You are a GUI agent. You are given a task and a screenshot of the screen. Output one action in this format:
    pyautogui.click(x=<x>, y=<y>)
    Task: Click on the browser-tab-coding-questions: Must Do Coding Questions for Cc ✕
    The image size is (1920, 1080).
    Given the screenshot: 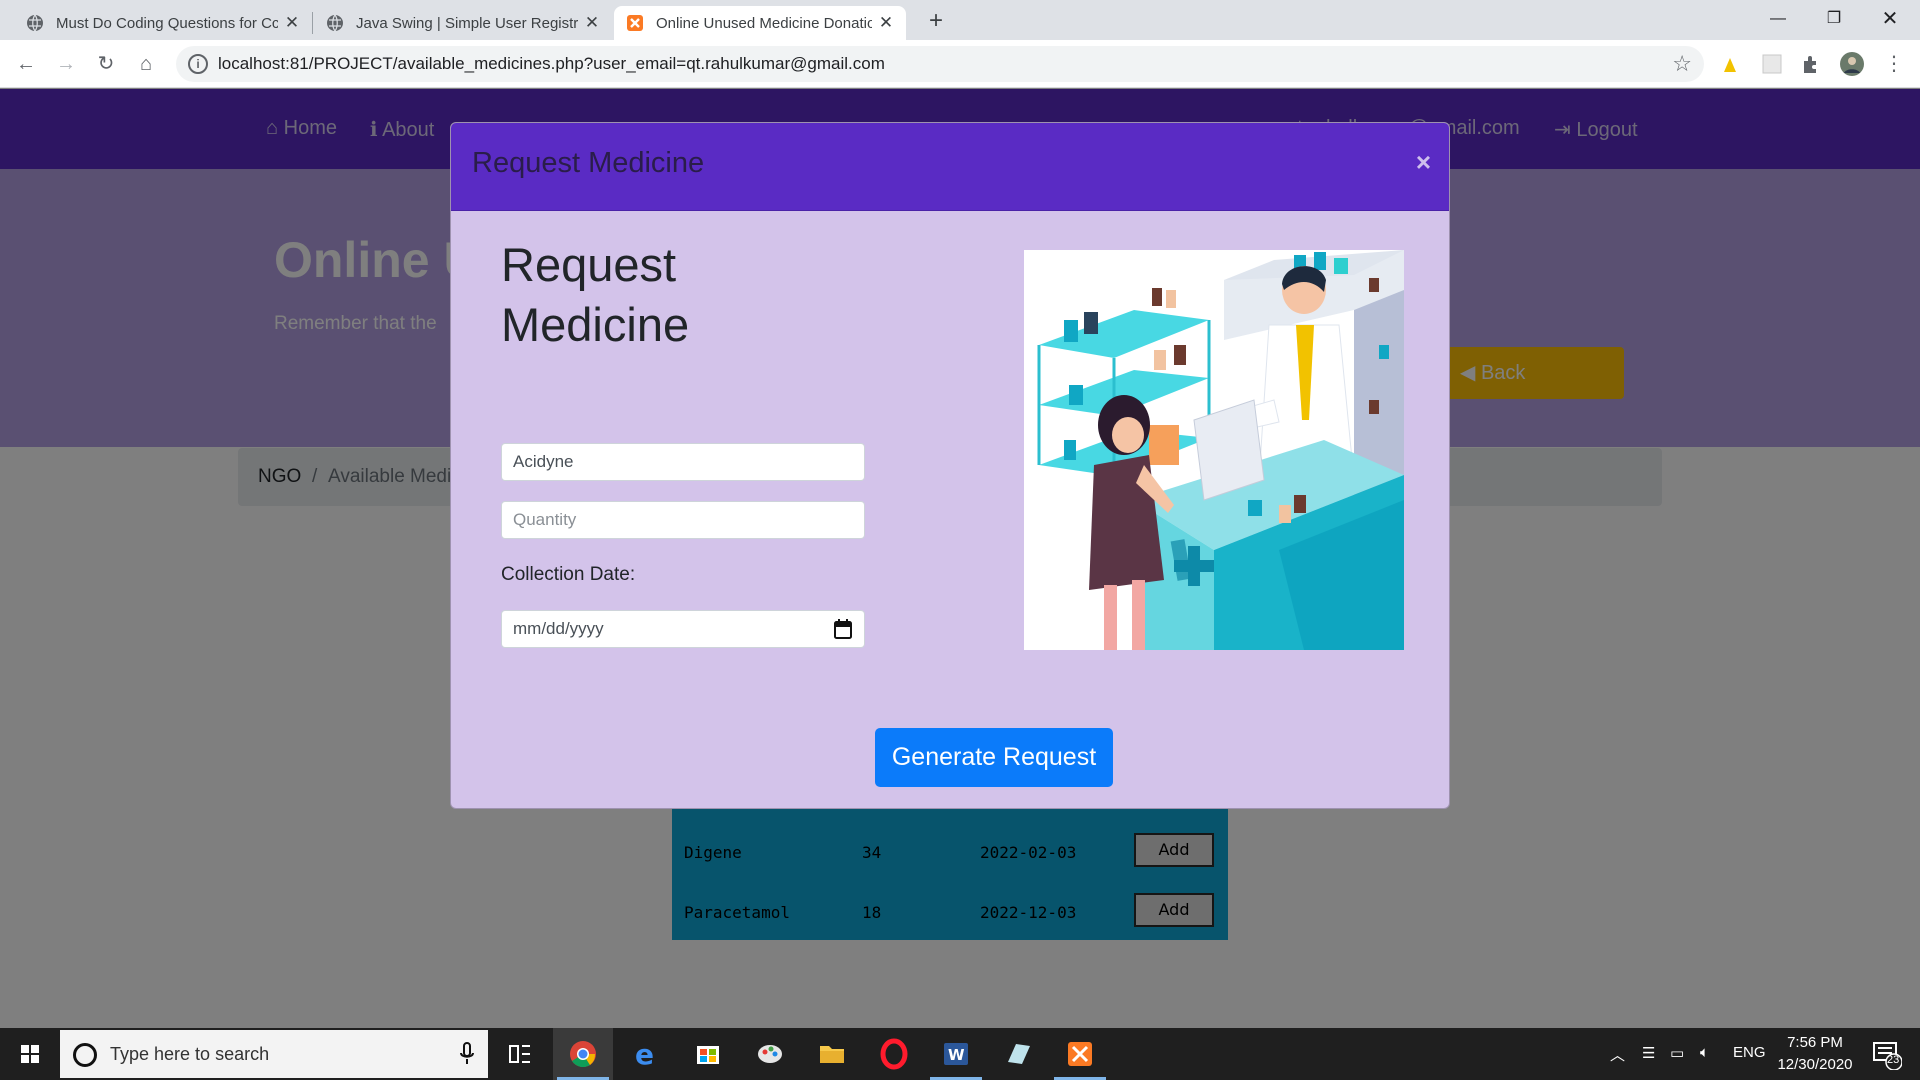 What is the action you would take?
    pyautogui.click(x=163, y=23)
    